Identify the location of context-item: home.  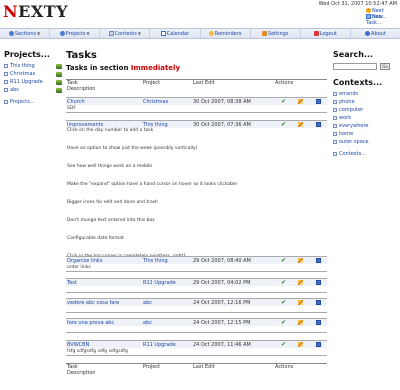
(364, 134).